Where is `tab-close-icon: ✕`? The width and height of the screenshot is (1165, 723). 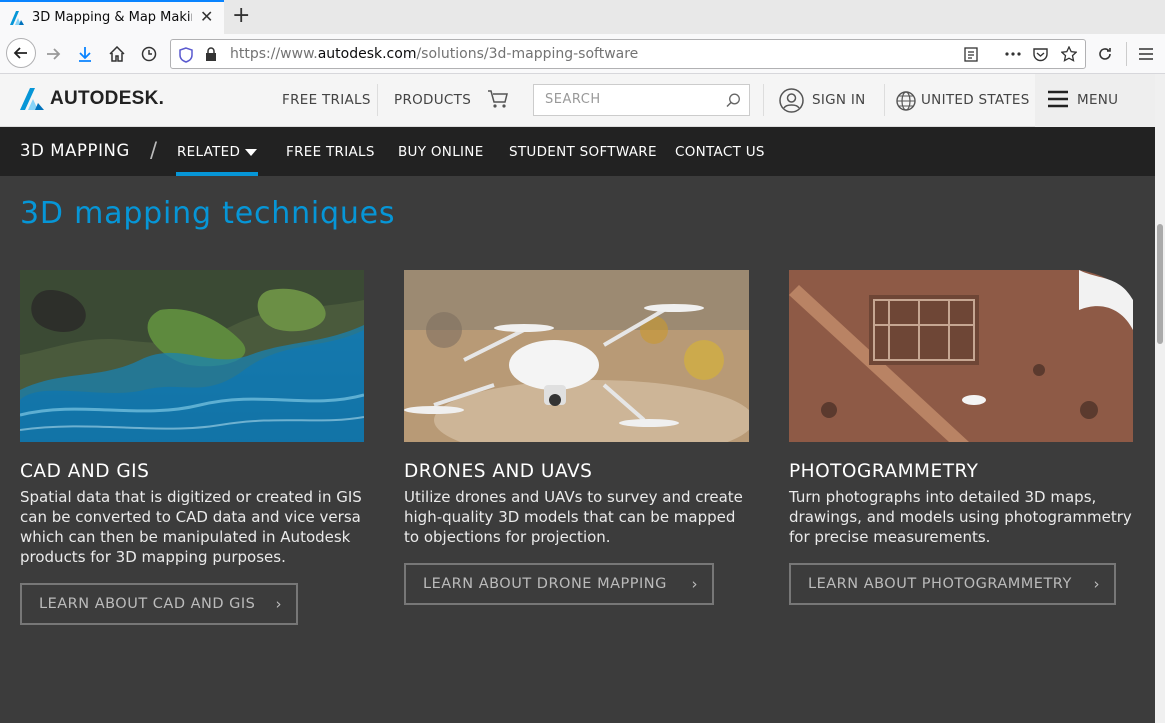
tab-close-icon: ✕ is located at coordinates (206, 17).